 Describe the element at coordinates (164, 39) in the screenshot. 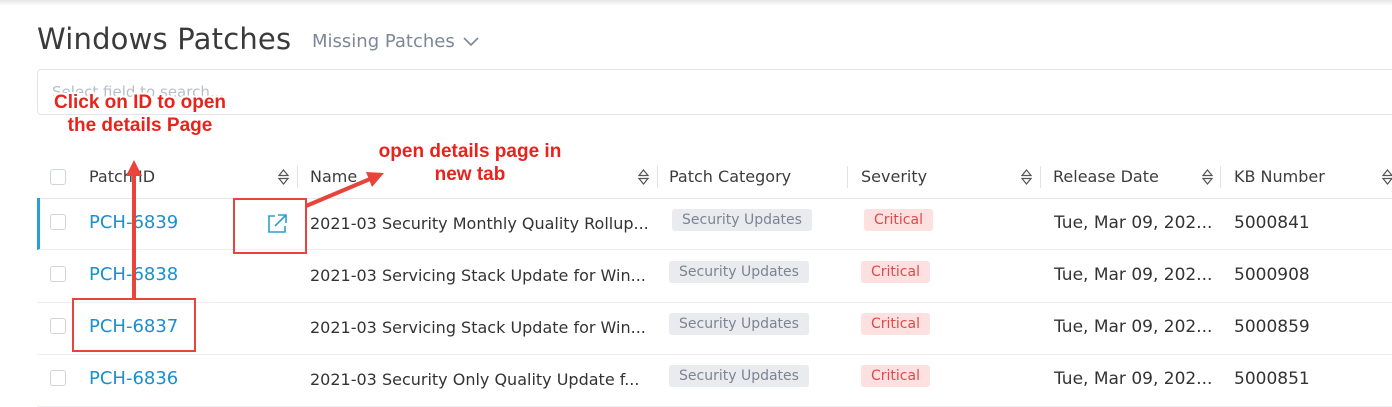

I see `page-title: Windows Patches` at that location.